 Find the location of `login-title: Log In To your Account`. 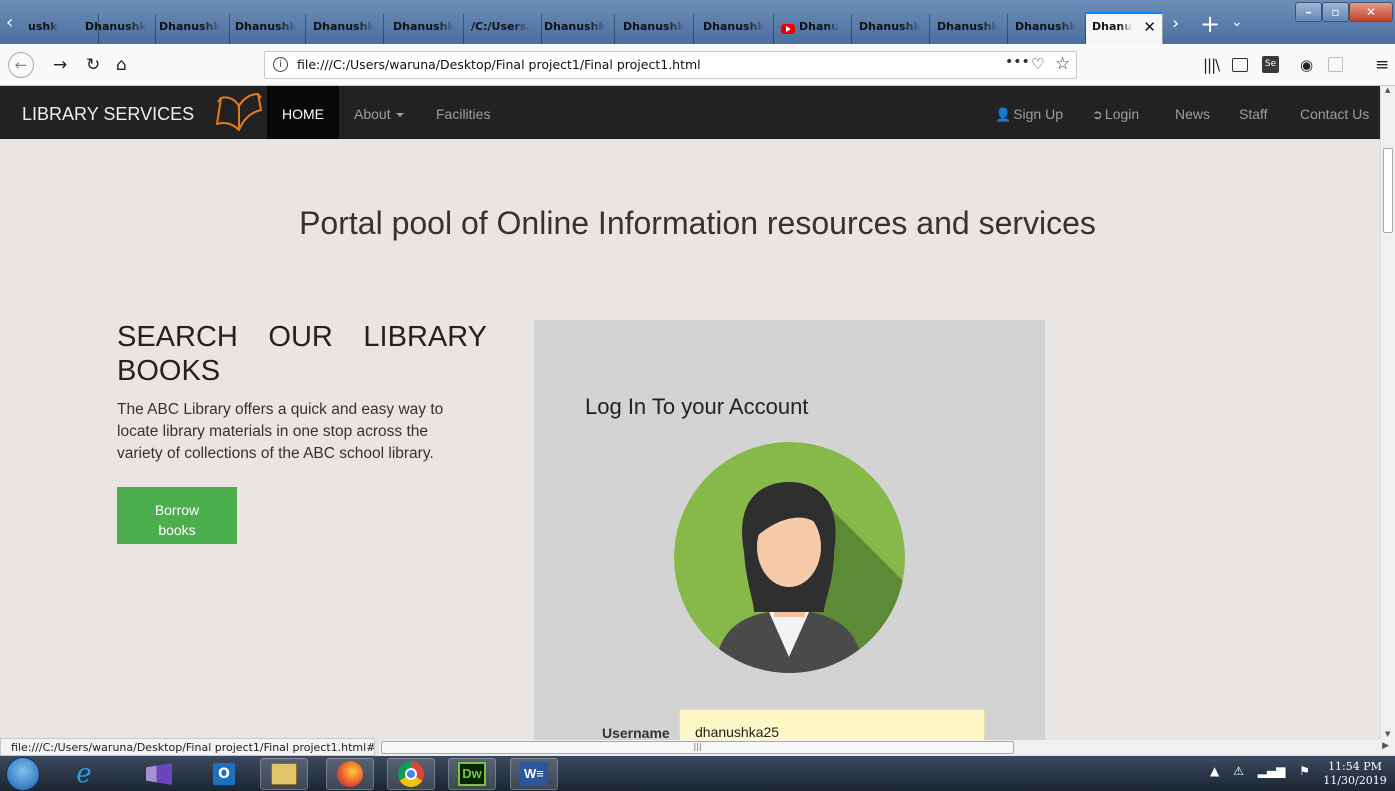

login-title: Log In To your Account is located at coordinates (697, 406).